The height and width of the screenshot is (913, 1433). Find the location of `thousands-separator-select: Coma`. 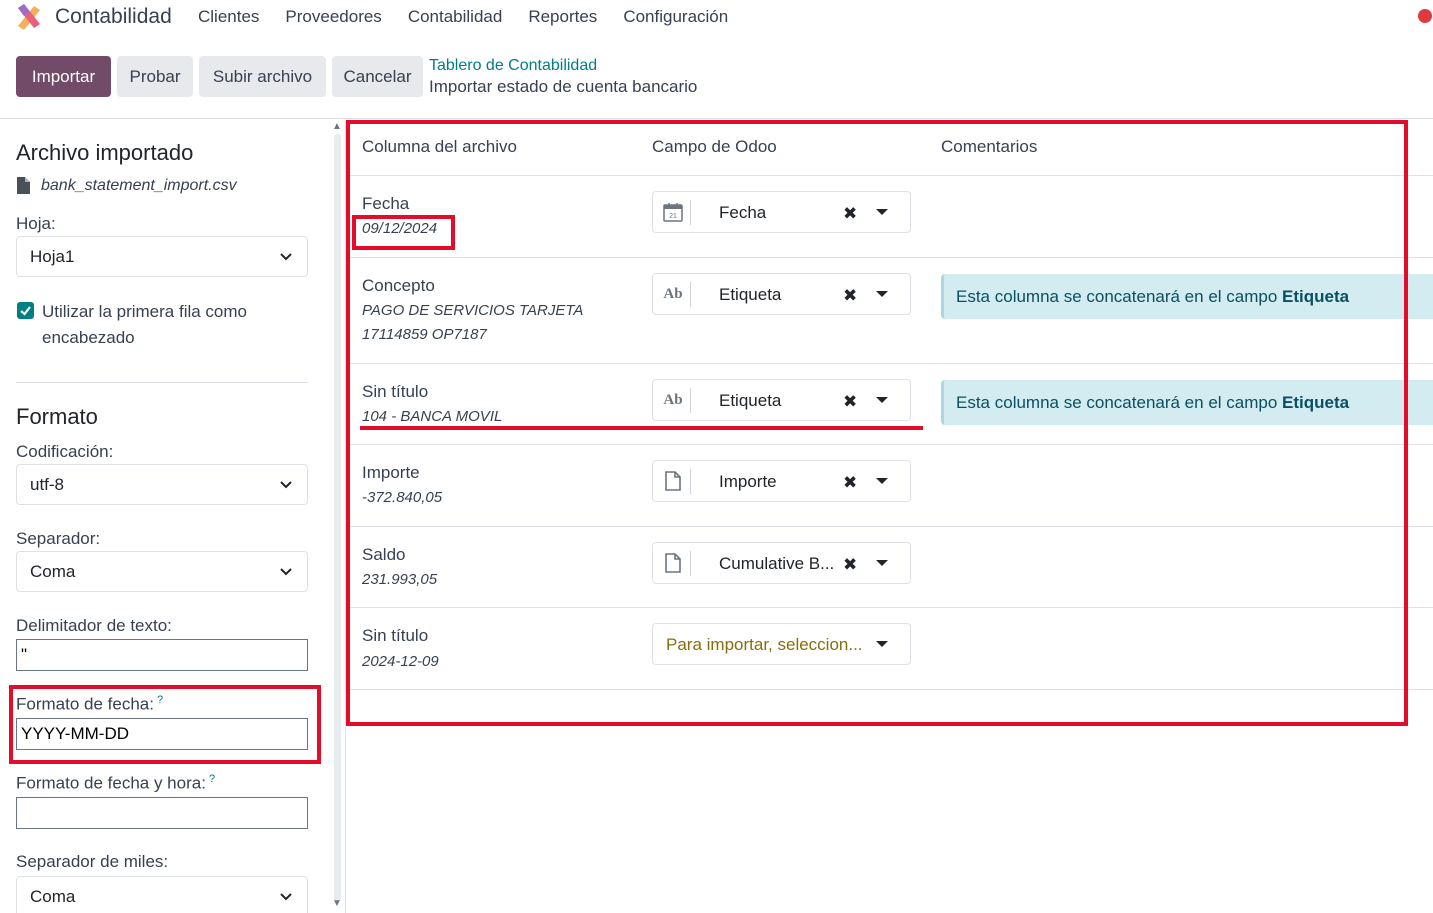

thousands-separator-select: Coma is located at coordinates (162, 894).